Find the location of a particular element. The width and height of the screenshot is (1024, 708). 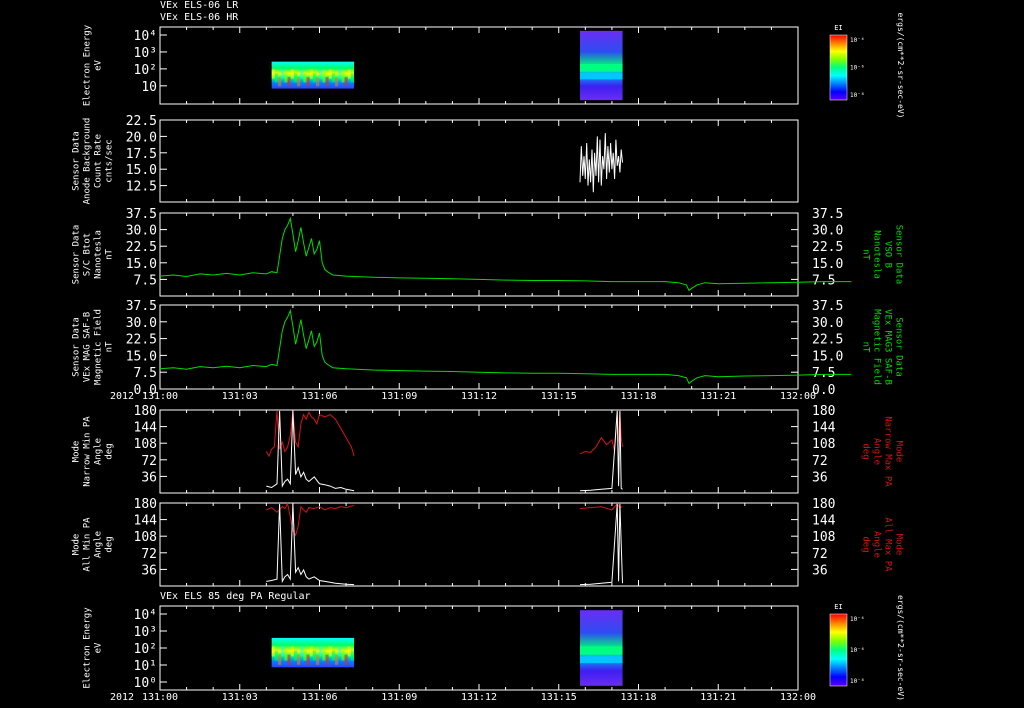

panel5: 180 180144 144108 10872 7236 36 is located at coordinates (485, 449).